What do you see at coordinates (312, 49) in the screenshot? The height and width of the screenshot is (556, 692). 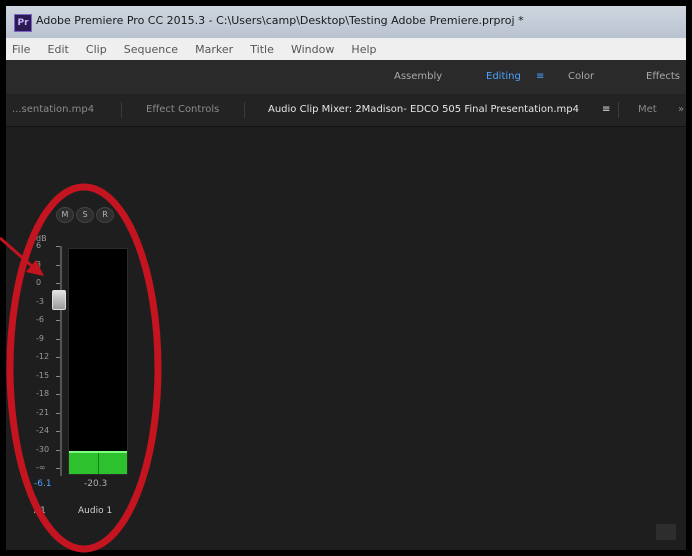 I see `menu-window: Window` at bounding box center [312, 49].